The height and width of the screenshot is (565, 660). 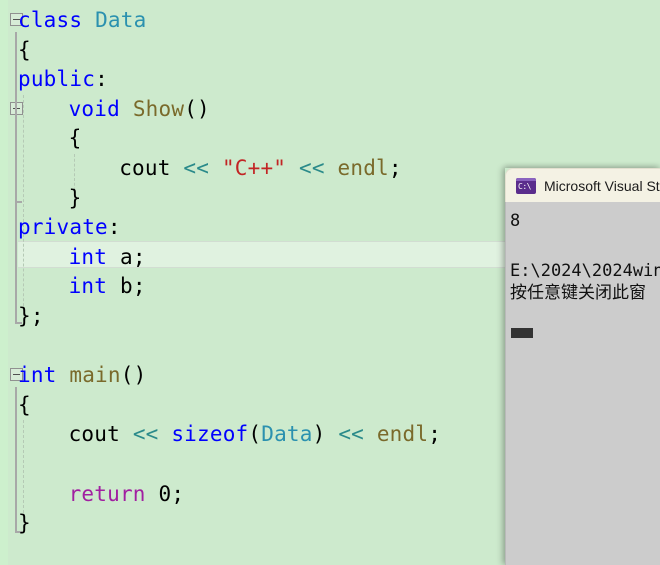 What do you see at coordinates (126, 286) in the screenshot?
I see `code-token: b` at bounding box center [126, 286].